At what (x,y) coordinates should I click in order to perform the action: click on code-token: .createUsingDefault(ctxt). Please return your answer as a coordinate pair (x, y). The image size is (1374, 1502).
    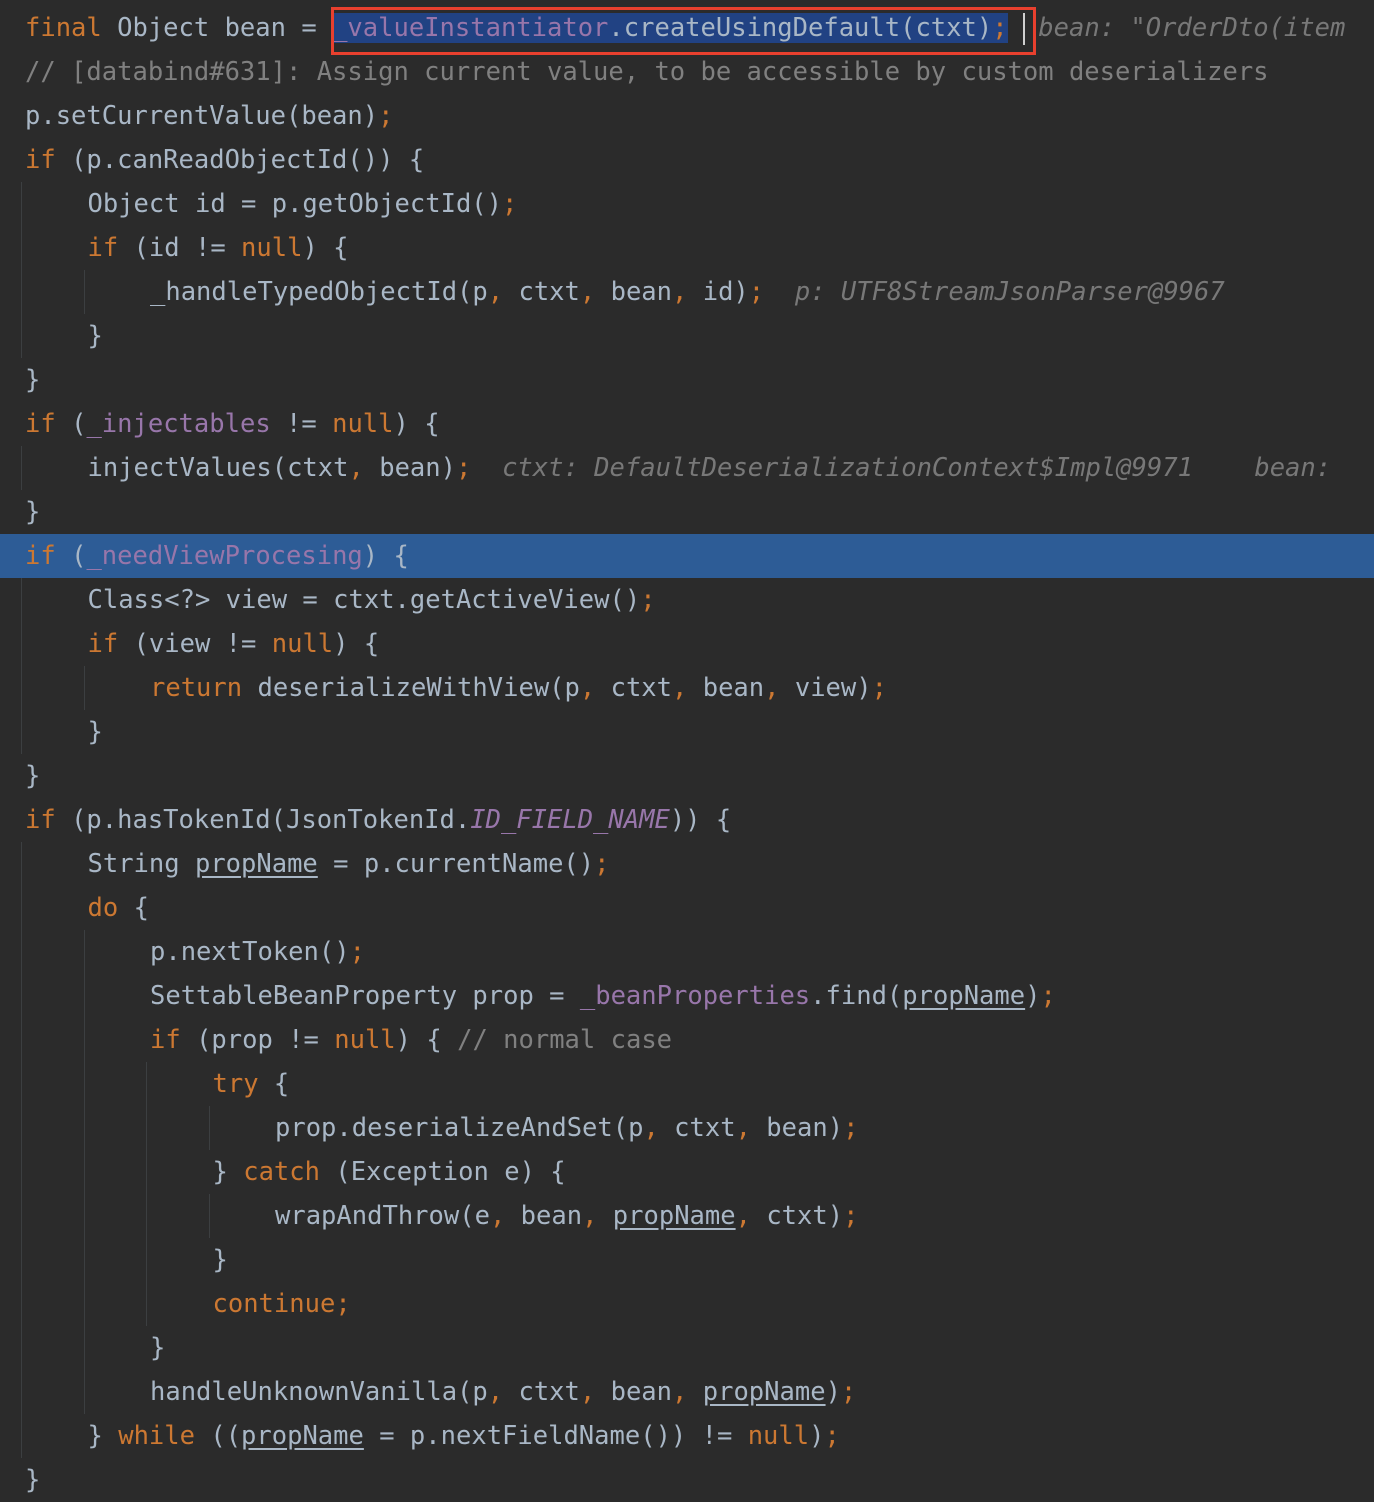
    Looking at the image, I should click on (800, 28).